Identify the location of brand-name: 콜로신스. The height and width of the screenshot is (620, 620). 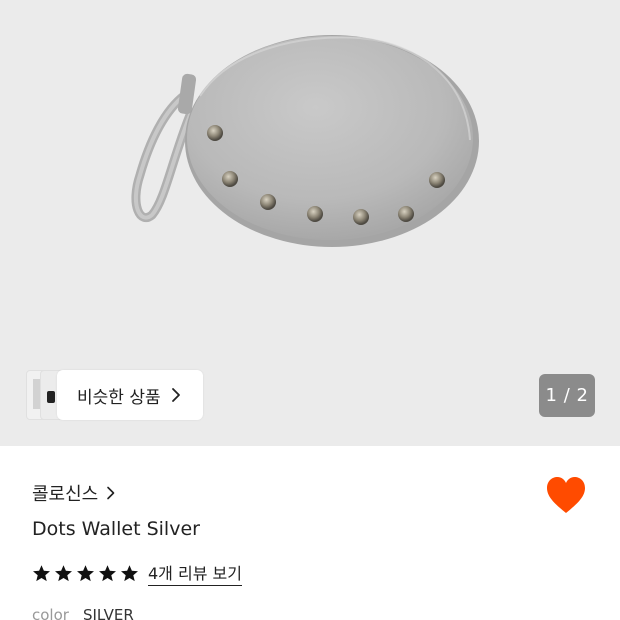
(65, 494).